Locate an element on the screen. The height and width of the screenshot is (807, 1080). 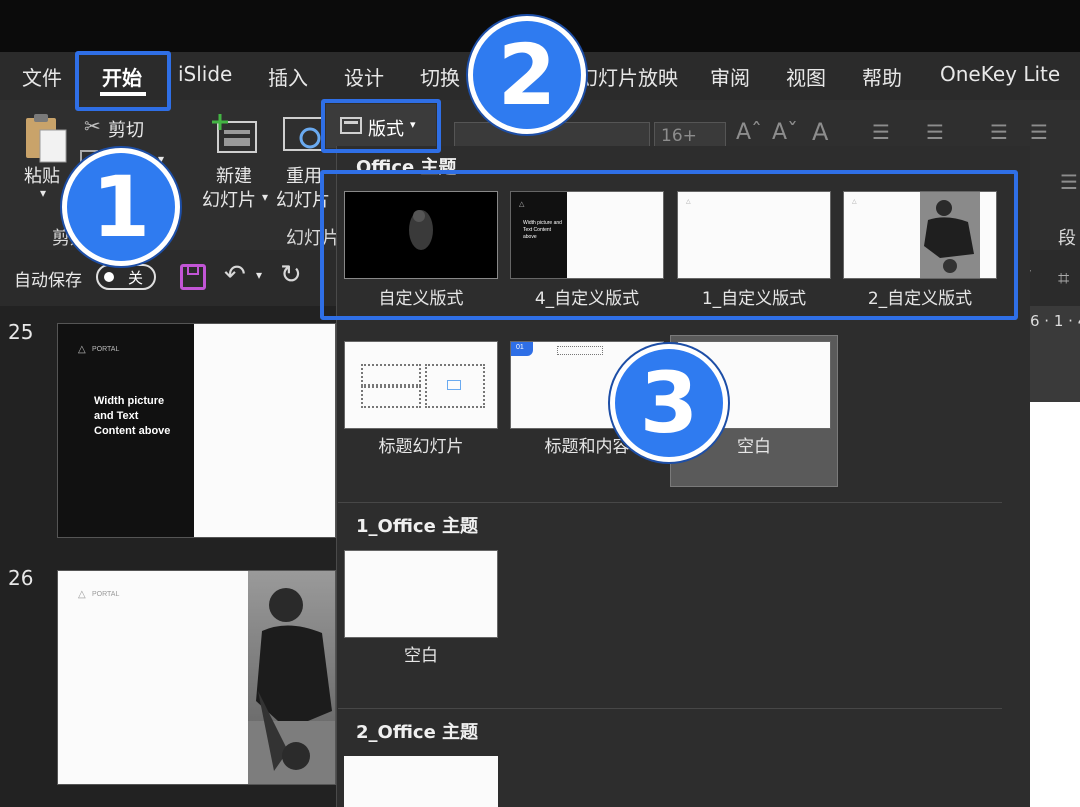
scissors-icon: ✂ is located at coordinates (92, 126).